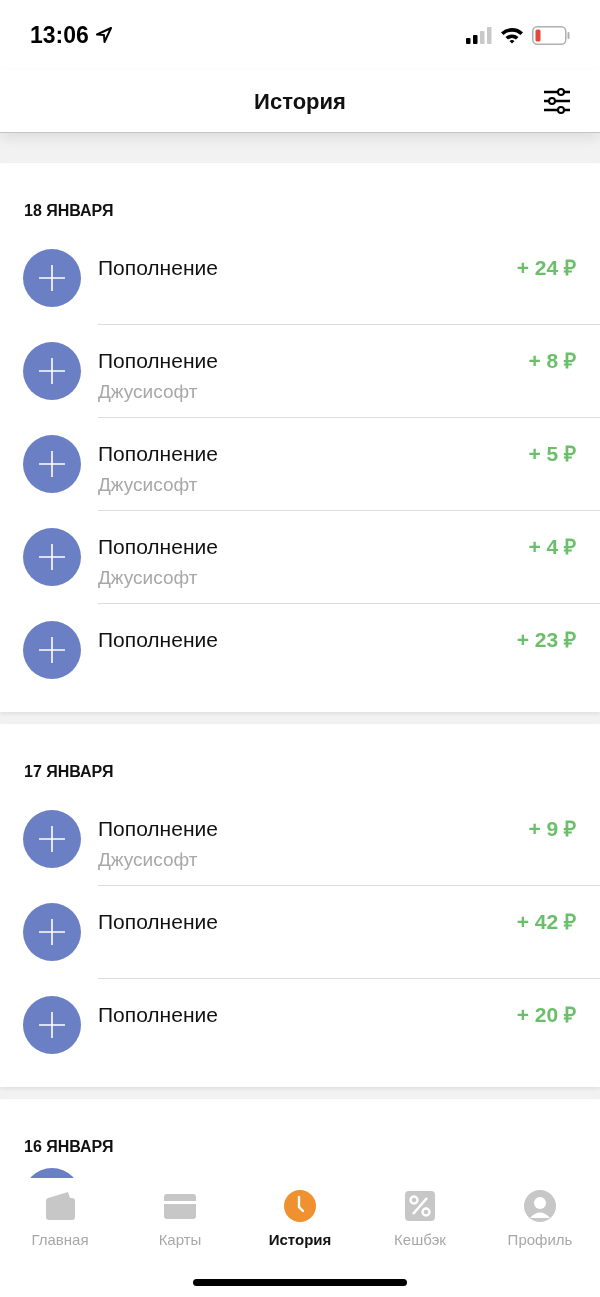 The height and width of the screenshot is (1297, 600). Describe the element at coordinates (69, 1147) in the screenshot. I see `date-heading: 16 ЯНВАРЯ` at that location.